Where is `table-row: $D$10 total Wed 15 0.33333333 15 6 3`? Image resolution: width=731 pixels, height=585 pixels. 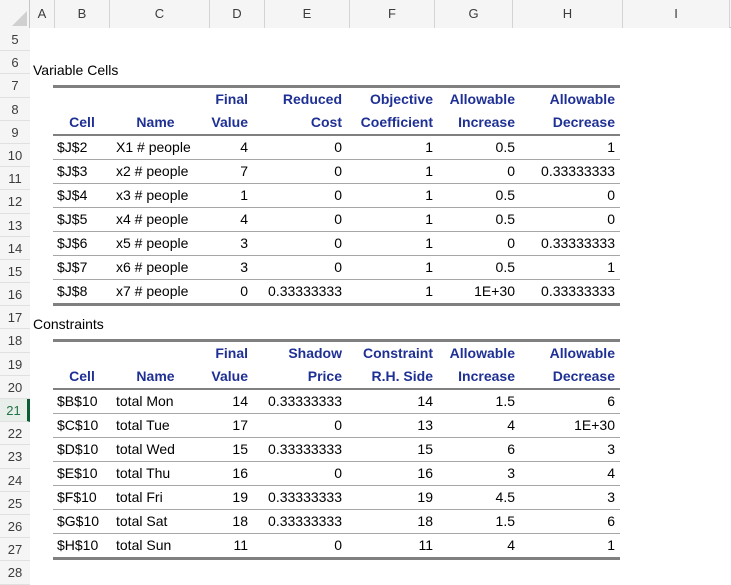
table-row: $D$10 total Wed 15 0.33333333 15 6 3 is located at coordinates (336, 449).